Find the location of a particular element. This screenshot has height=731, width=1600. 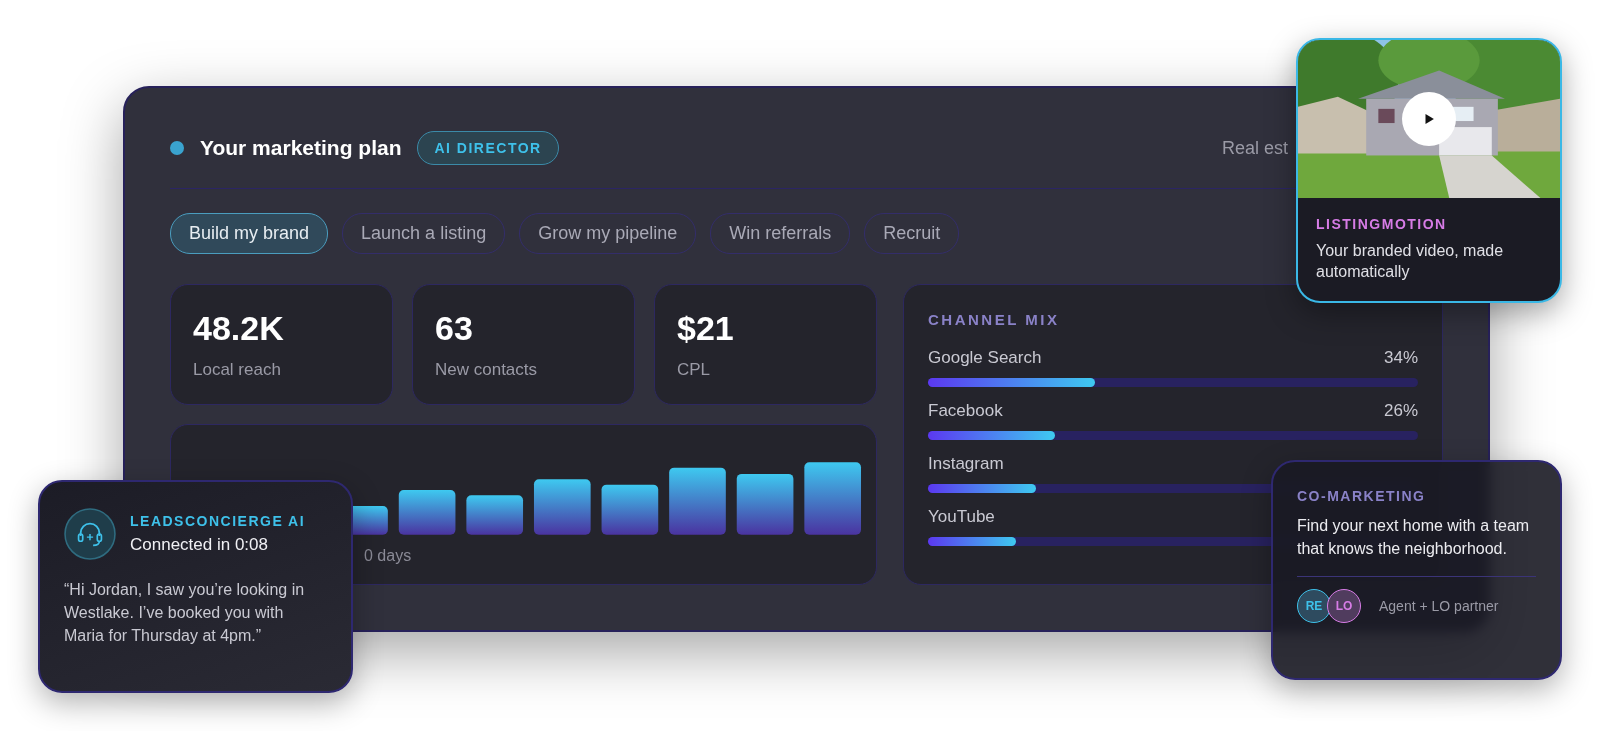

channel-name: Instagram is located at coordinates (966, 464).